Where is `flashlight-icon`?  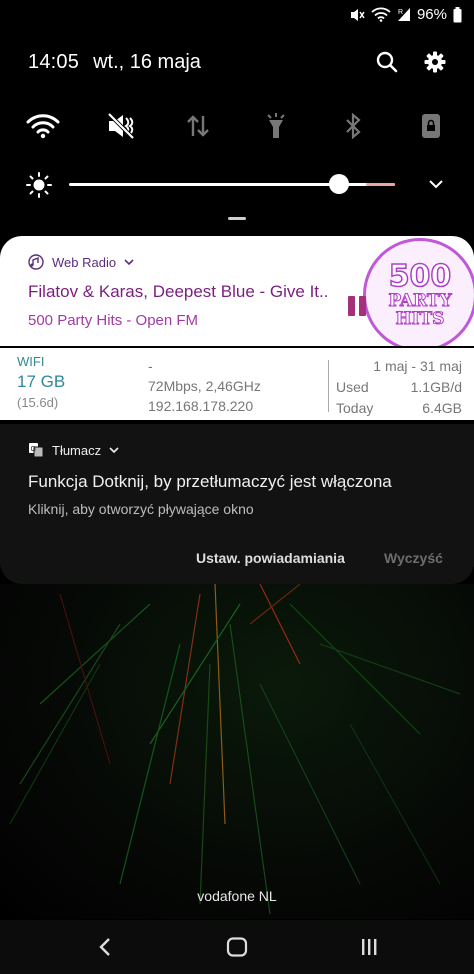
flashlight-icon is located at coordinates (276, 125).